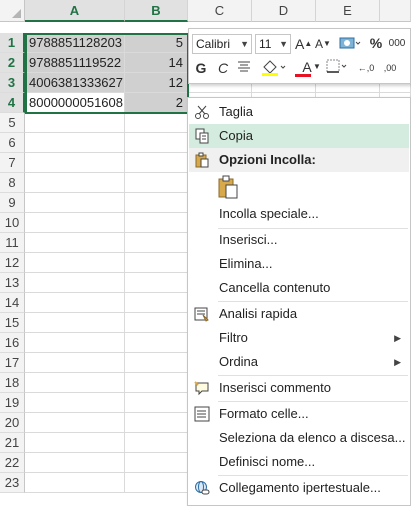 This screenshot has width=411, height=506. Describe the element at coordinates (75, 103) in the screenshot. I see `cell-a4: 8000000051608` at that location.